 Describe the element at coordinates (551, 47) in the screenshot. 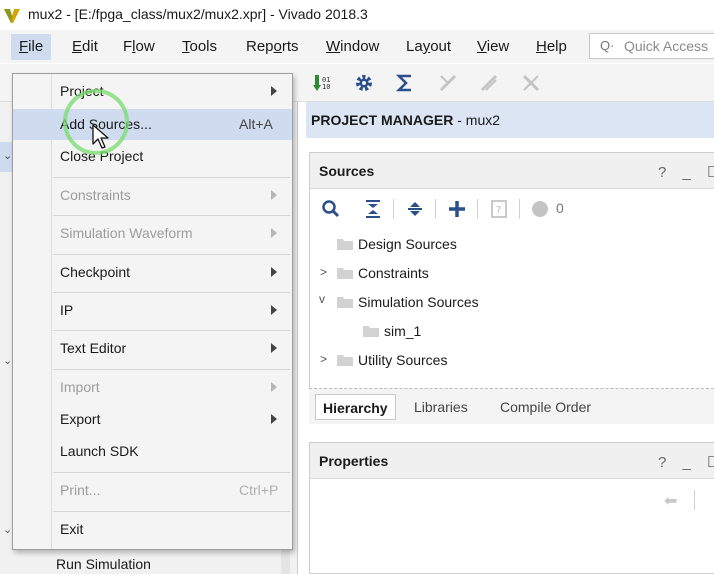

I see `menu-help: Help` at that location.